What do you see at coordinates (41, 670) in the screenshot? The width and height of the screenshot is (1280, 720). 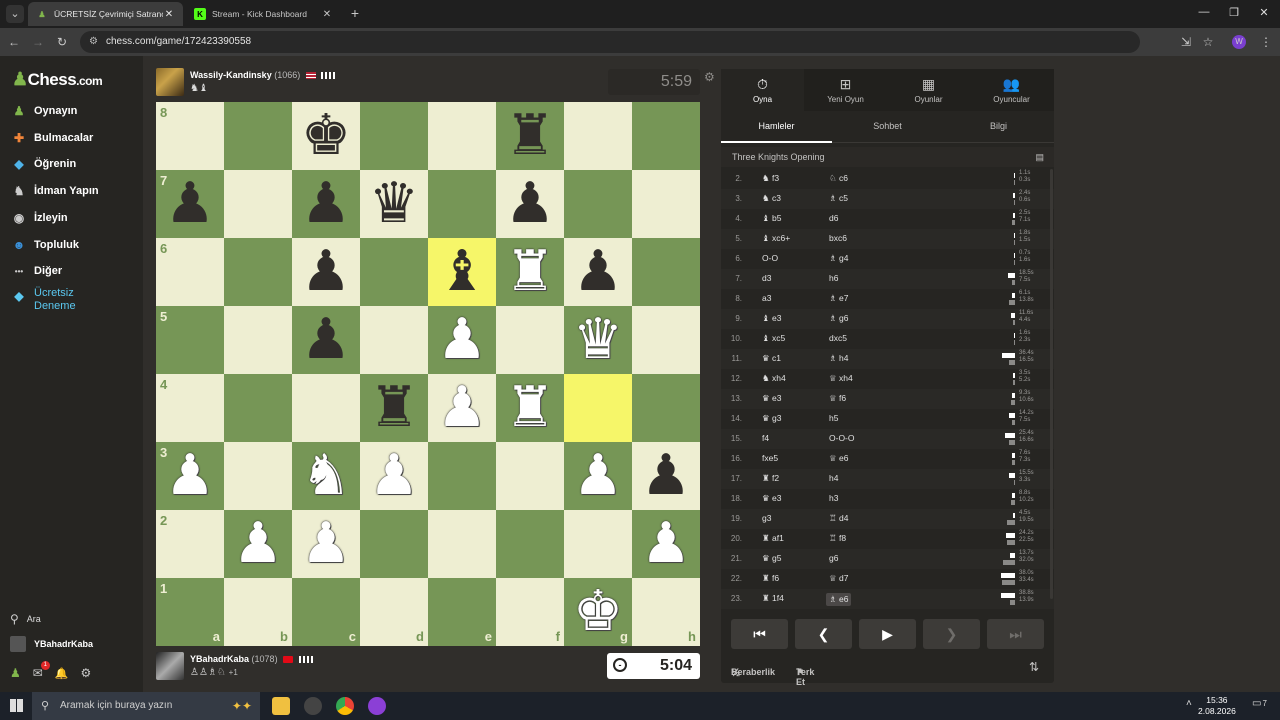 I see `messages-icon: ✉ 1` at bounding box center [41, 670].